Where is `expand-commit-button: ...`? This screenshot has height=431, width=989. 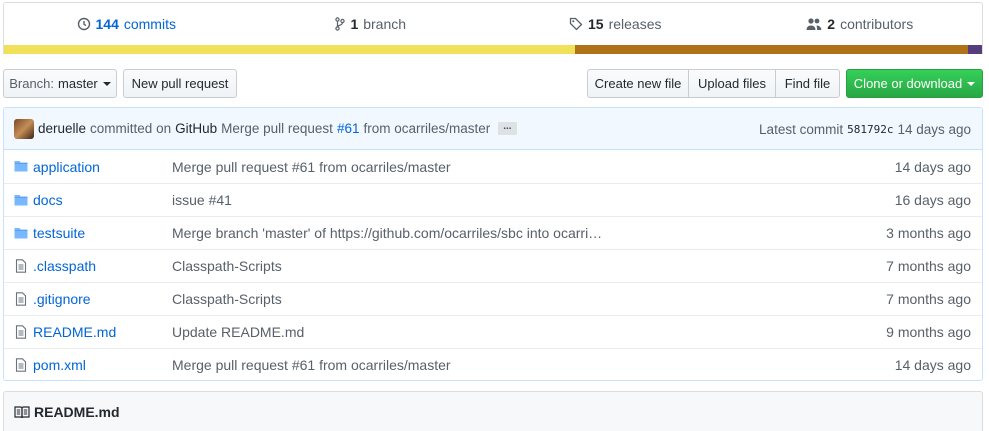
expand-commit-button: ... is located at coordinates (507, 128).